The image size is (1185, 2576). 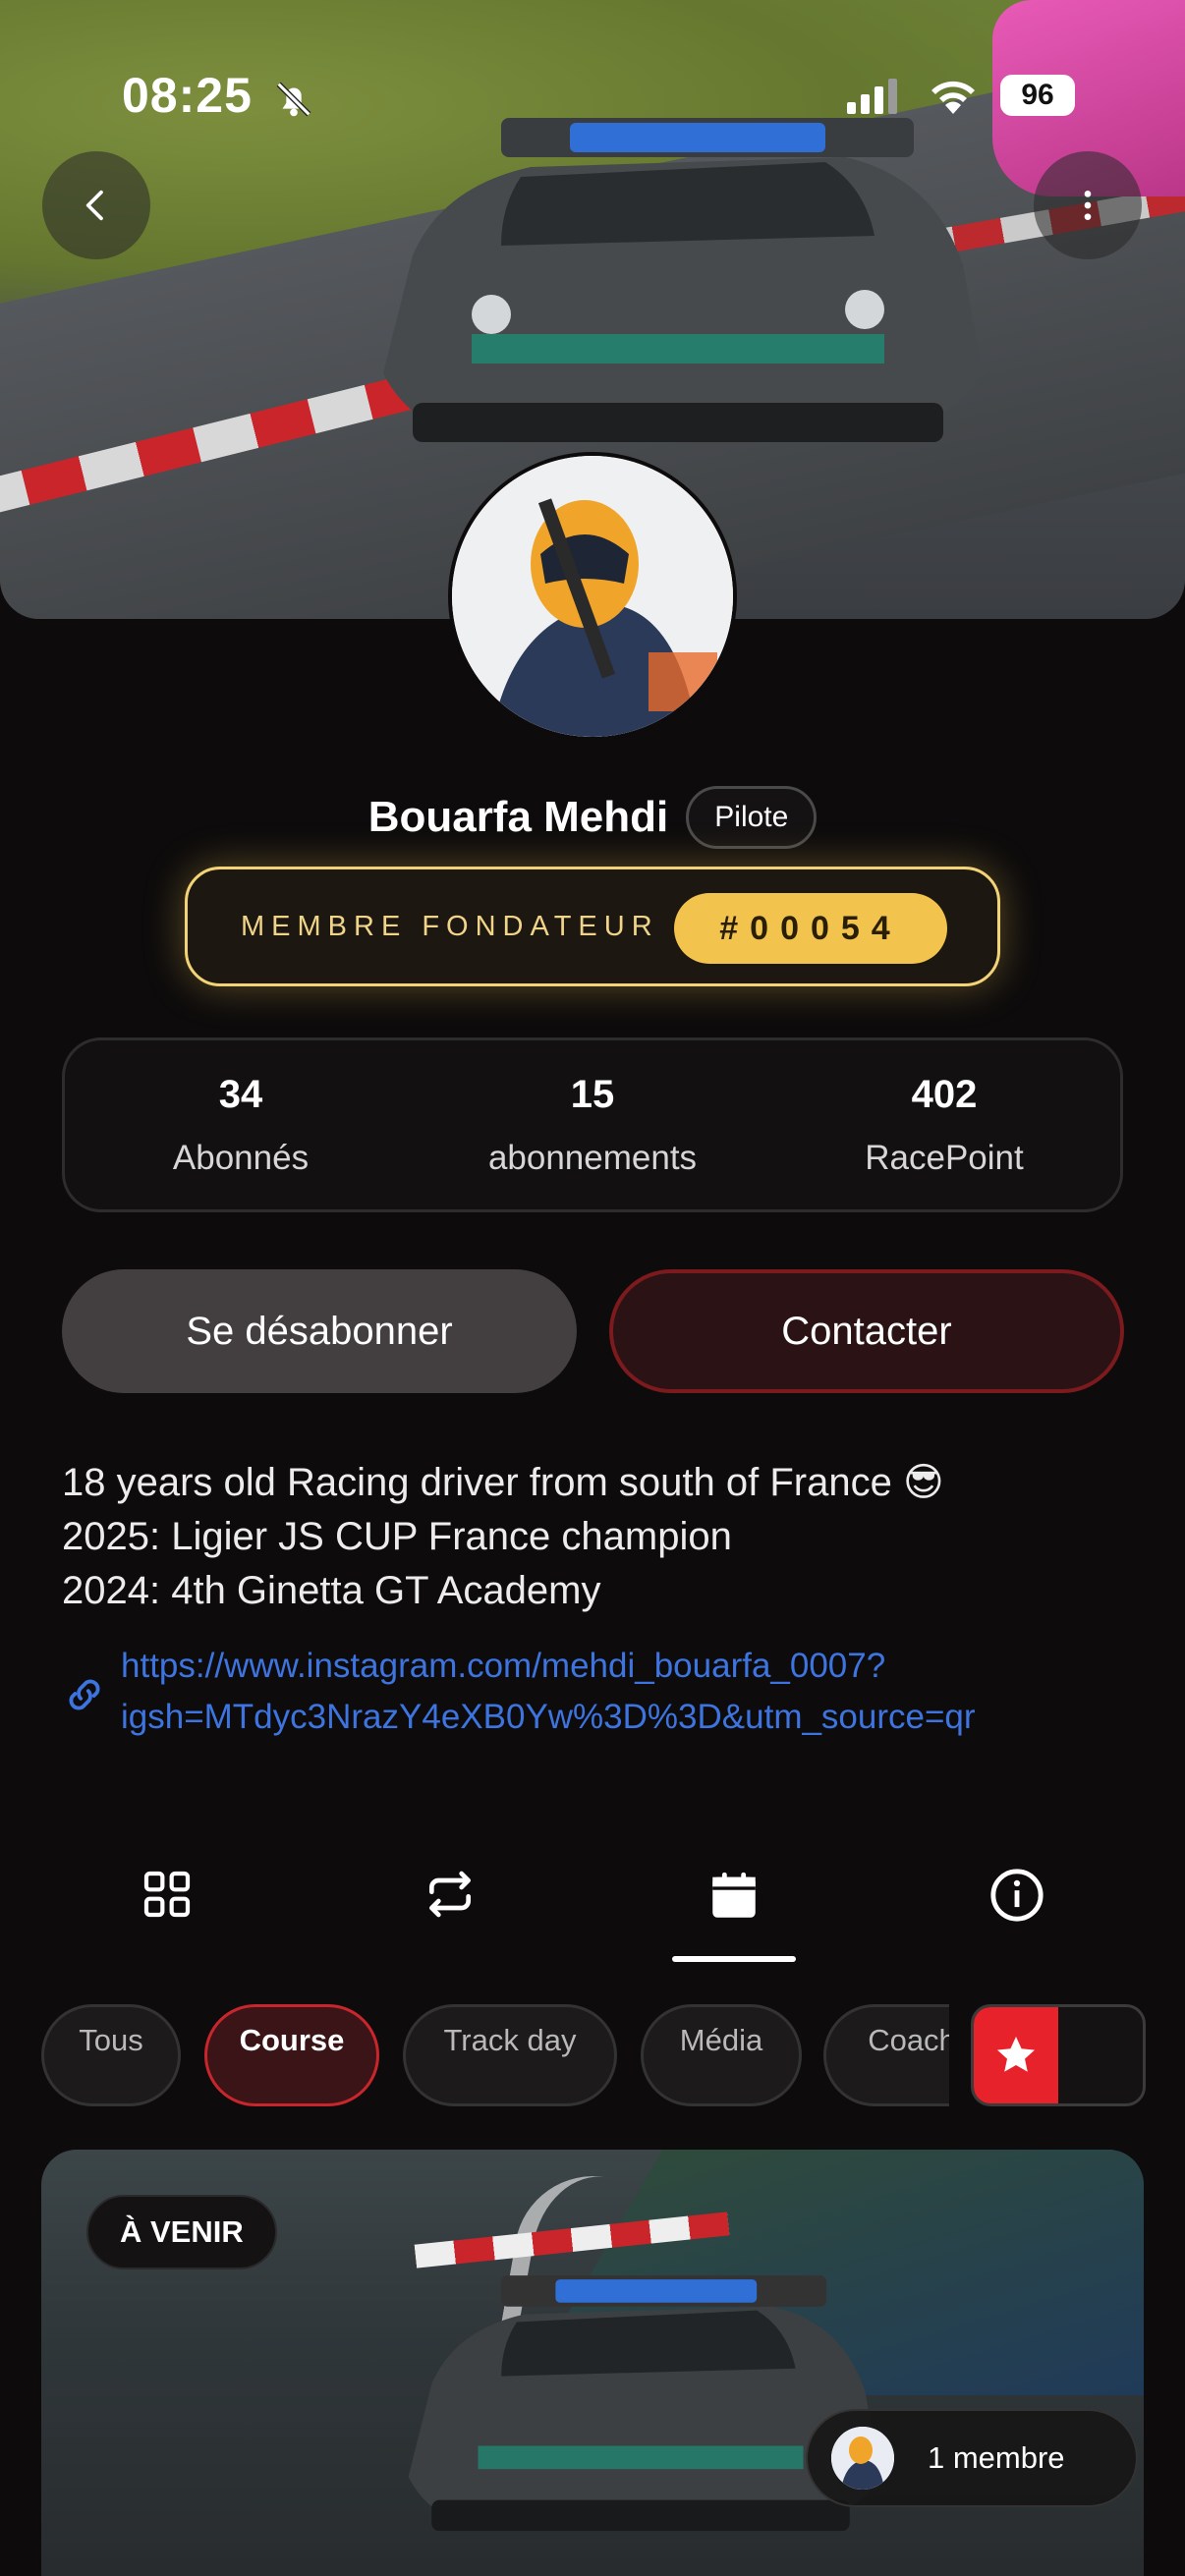 I want to click on stat-following: 15 abonnements, so click(x=592, y=1124).